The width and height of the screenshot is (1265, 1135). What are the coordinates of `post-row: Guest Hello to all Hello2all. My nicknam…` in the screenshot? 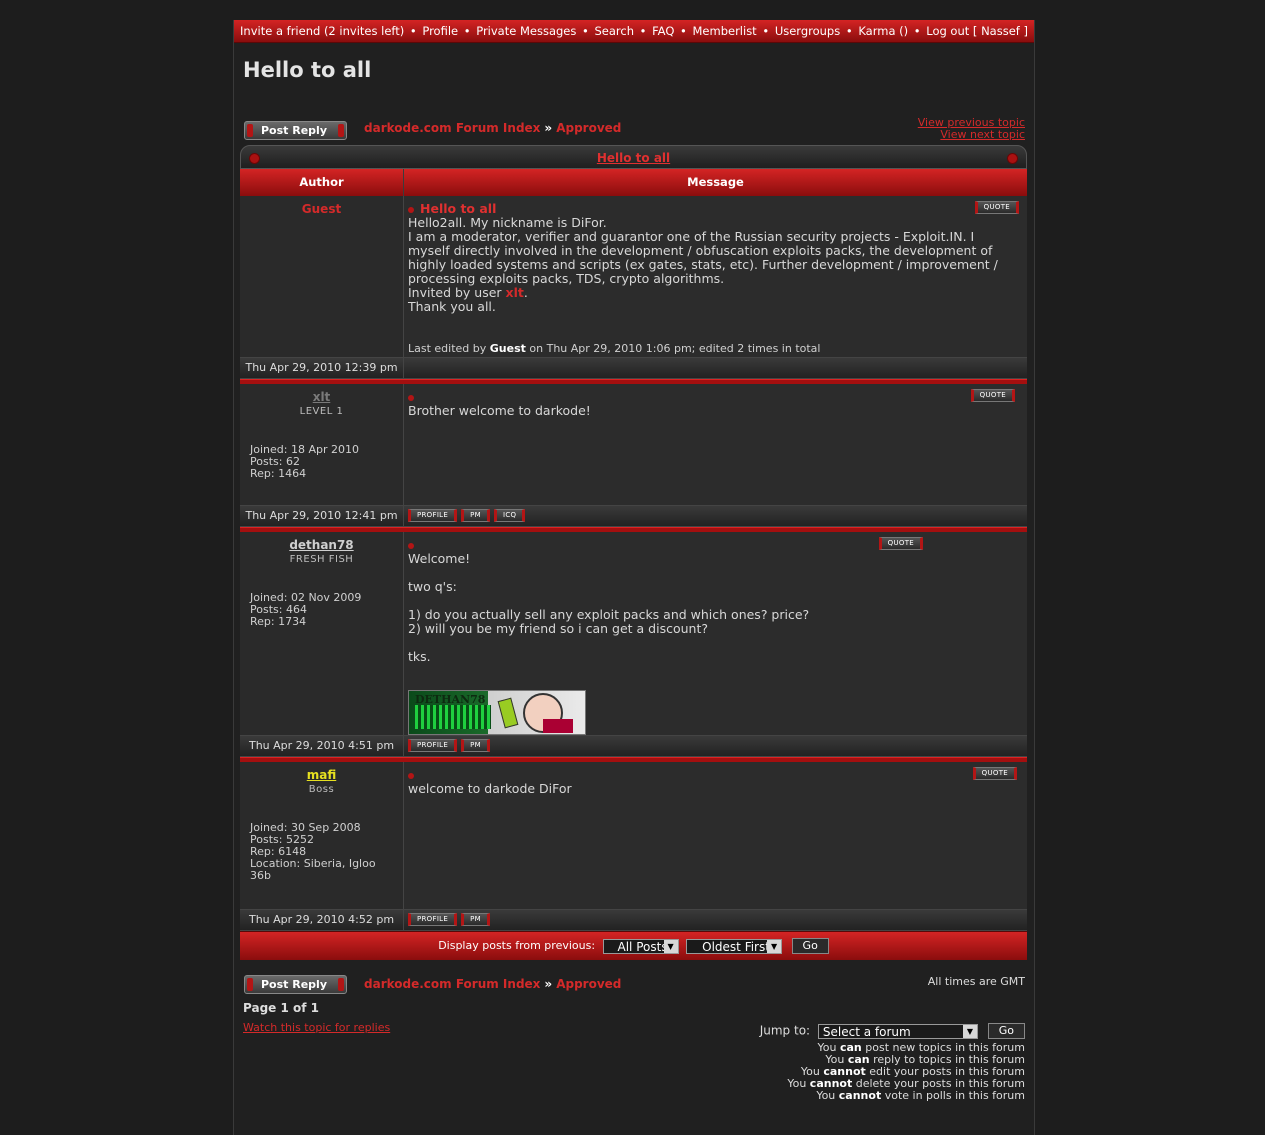 It's located at (633, 277).